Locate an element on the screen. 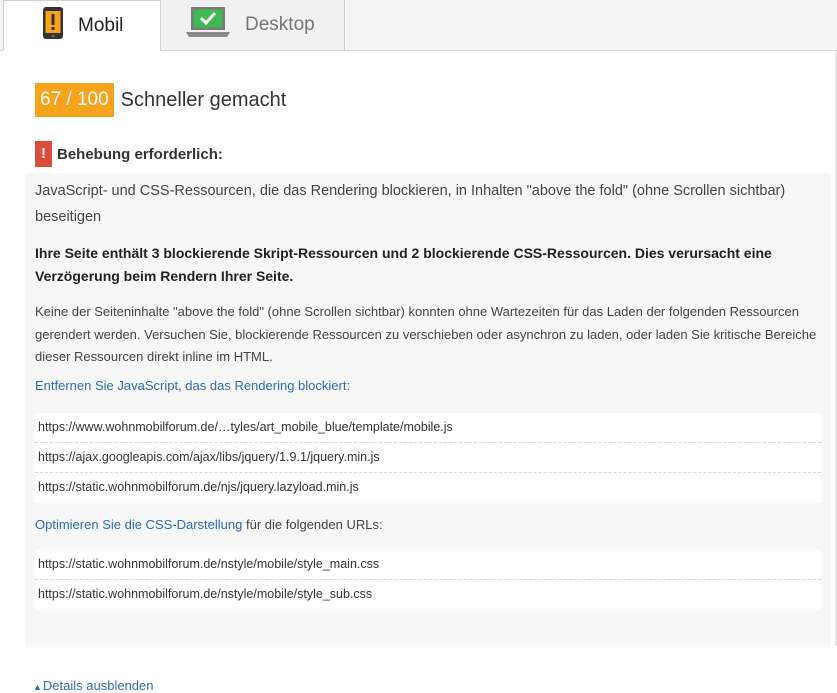 The width and height of the screenshot is (837, 693). laptop-check-icon is located at coordinates (208, 25).